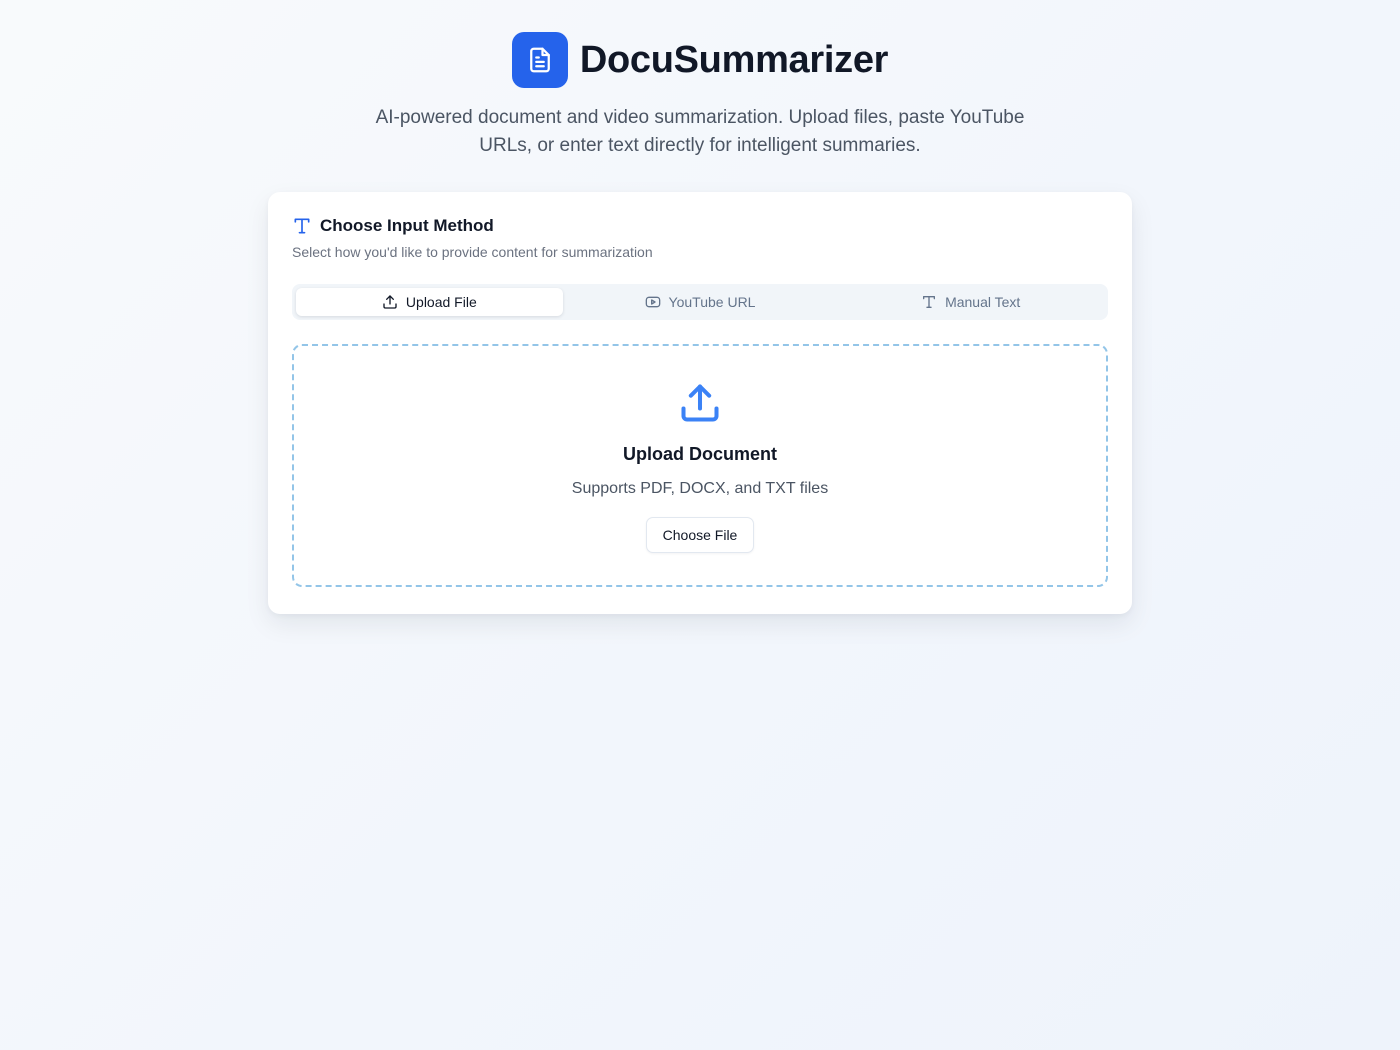 The height and width of the screenshot is (1050, 1400). Describe the element at coordinates (441, 302) in the screenshot. I see `tab-label: Upload File` at that location.